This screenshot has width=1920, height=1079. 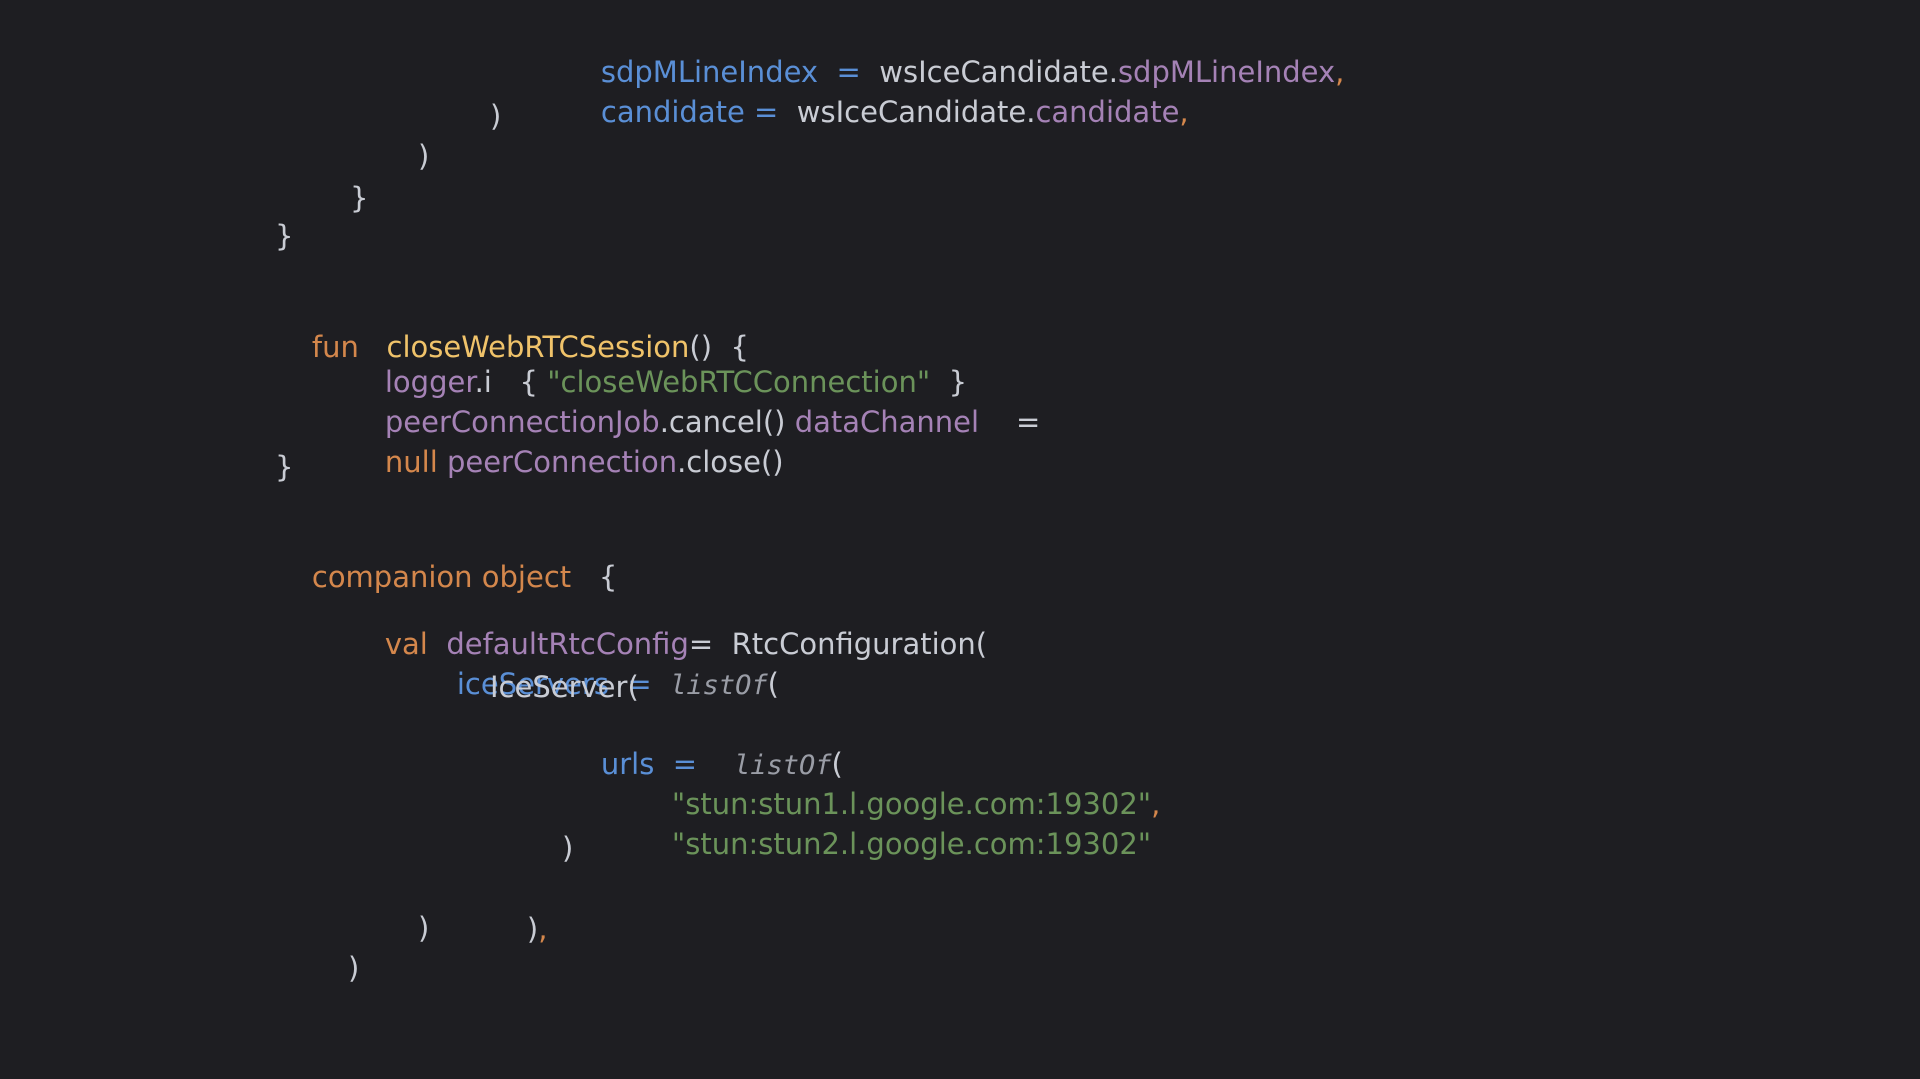 I want to click on open-paren: (, so click(x=773, y=684).